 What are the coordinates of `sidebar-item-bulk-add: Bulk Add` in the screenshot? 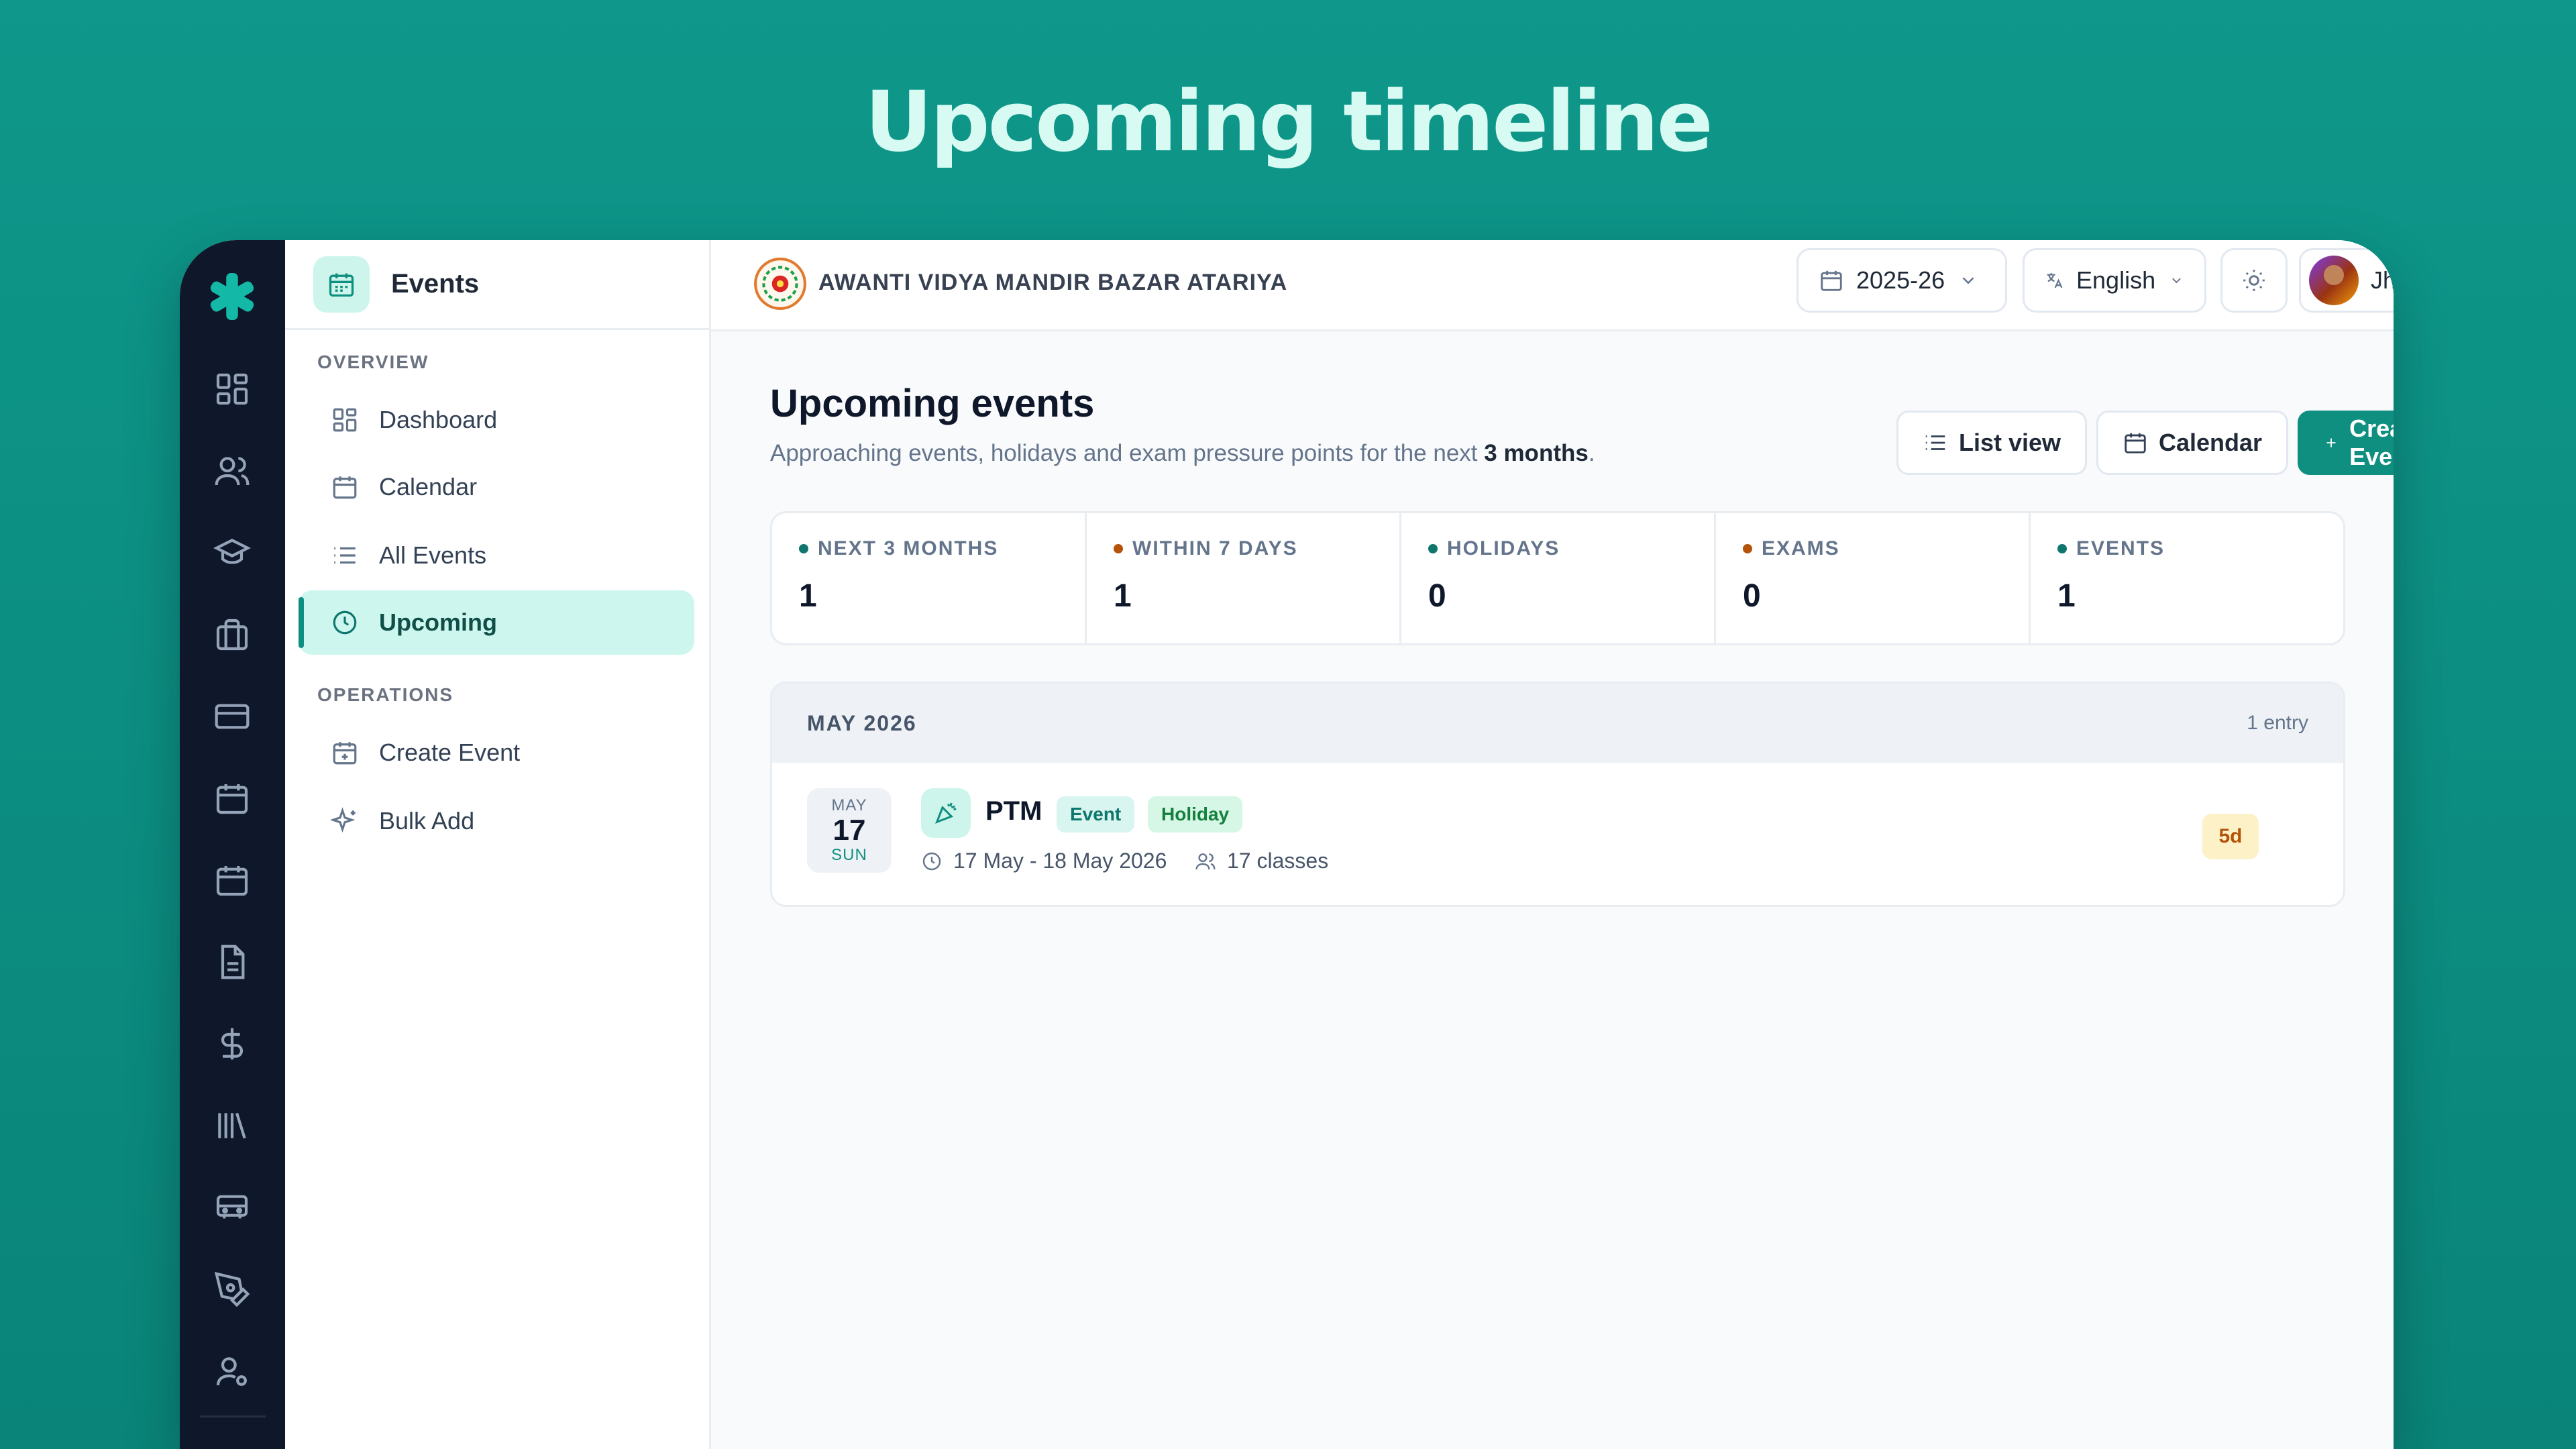 It's located at (496, 821).